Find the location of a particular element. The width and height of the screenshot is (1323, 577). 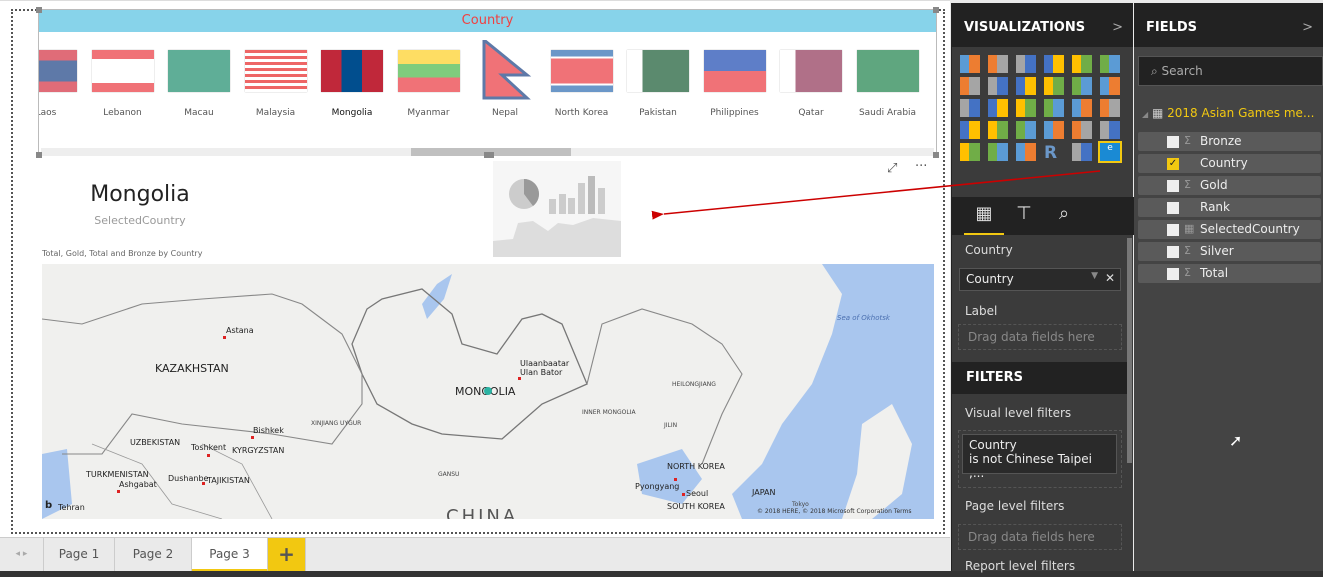

red-arrow is located at coordinates (876, 195).